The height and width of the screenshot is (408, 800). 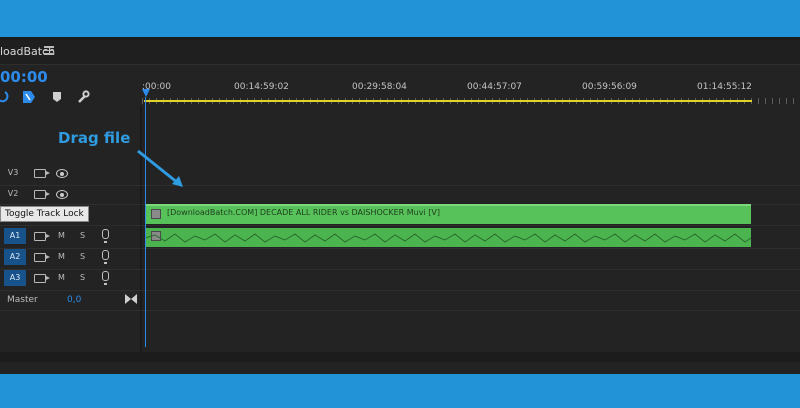 What do you see at coordinates (146, 93) in the screenshot?
I see `playhead-handle` at bounding box center [146, 93].